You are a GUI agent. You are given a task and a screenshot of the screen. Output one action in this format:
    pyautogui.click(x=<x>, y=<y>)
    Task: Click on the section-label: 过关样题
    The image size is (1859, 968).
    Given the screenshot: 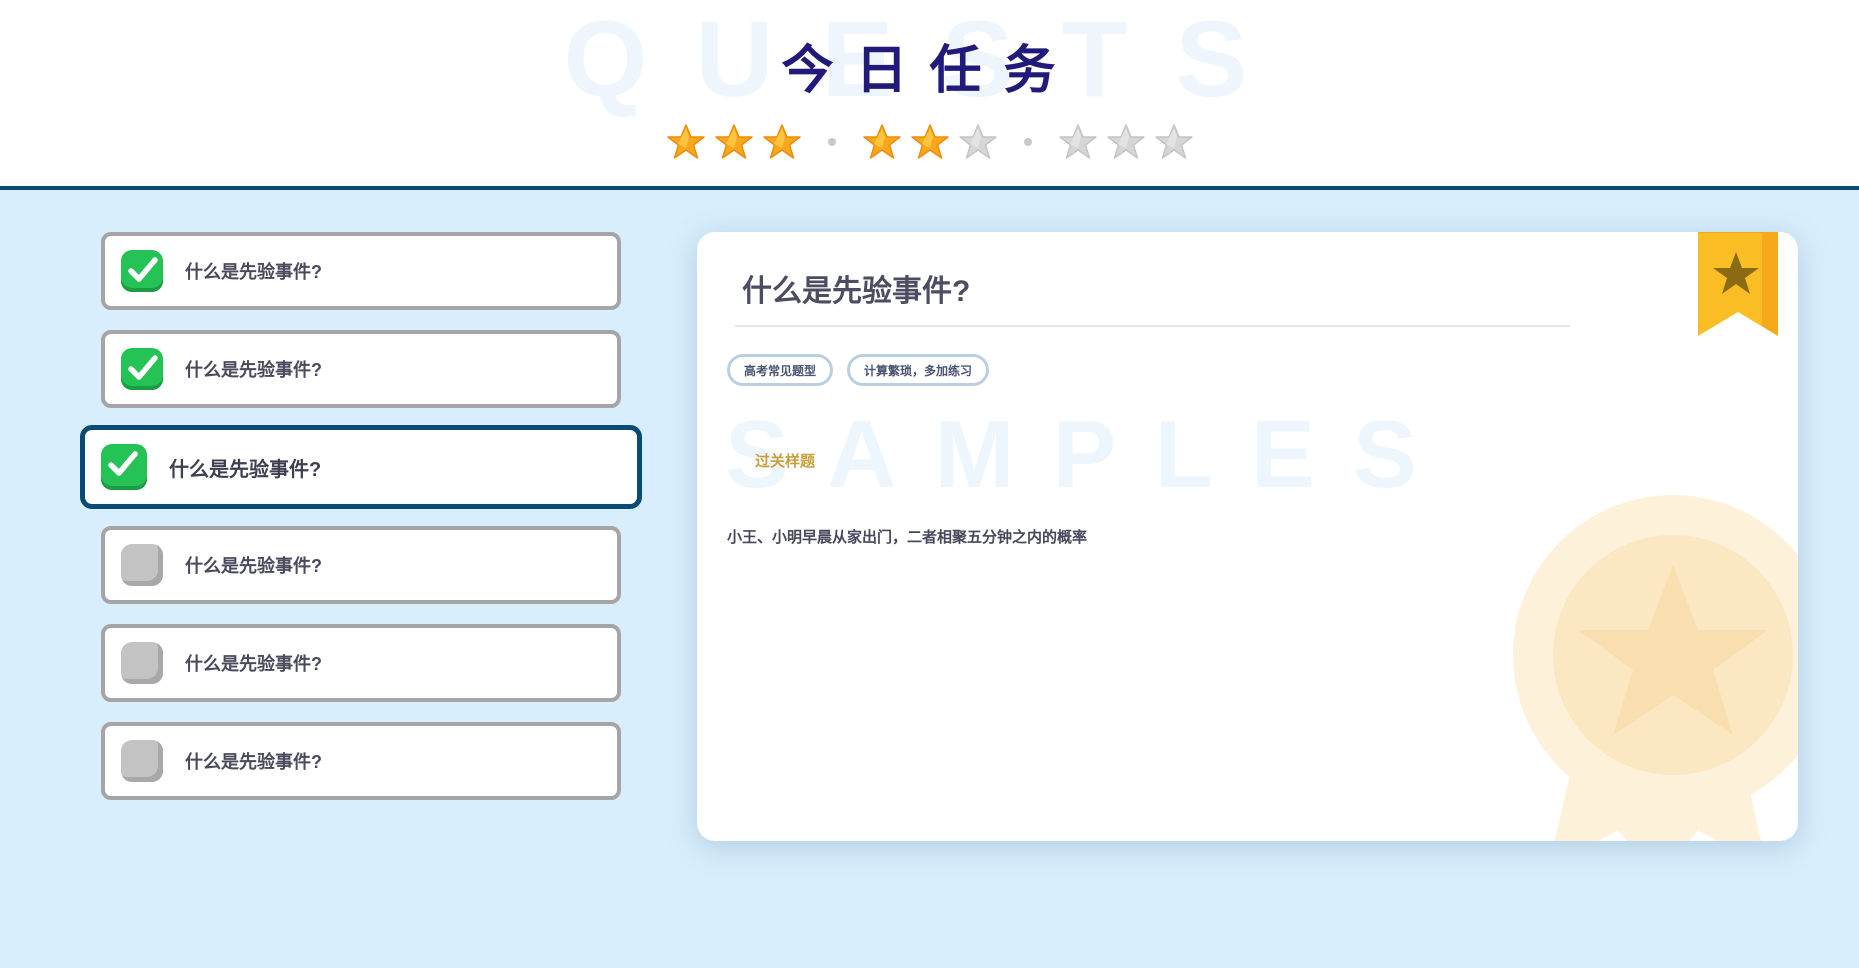 What is the action you would take?
    pyautogui.click(x=785, y=461)
    